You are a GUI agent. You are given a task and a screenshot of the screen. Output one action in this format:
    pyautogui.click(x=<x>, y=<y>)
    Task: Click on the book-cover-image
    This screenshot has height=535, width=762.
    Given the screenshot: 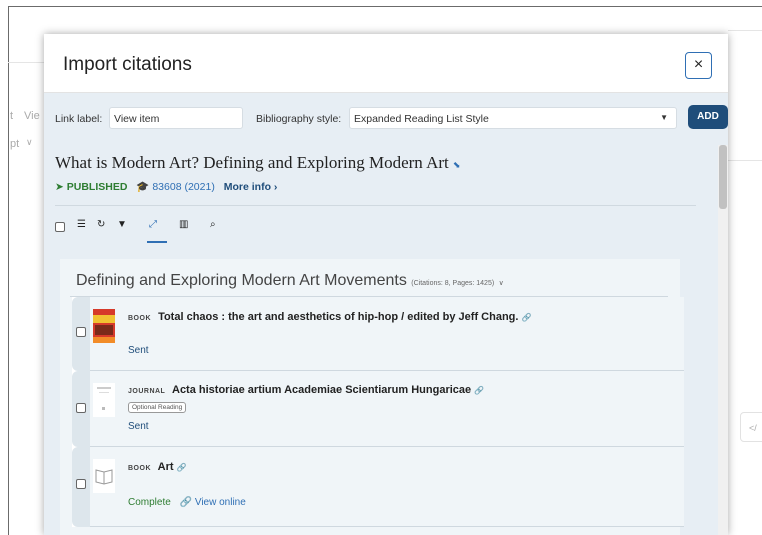 What is the action you would take?
    pyautogui.click(x=104, y=326)
    